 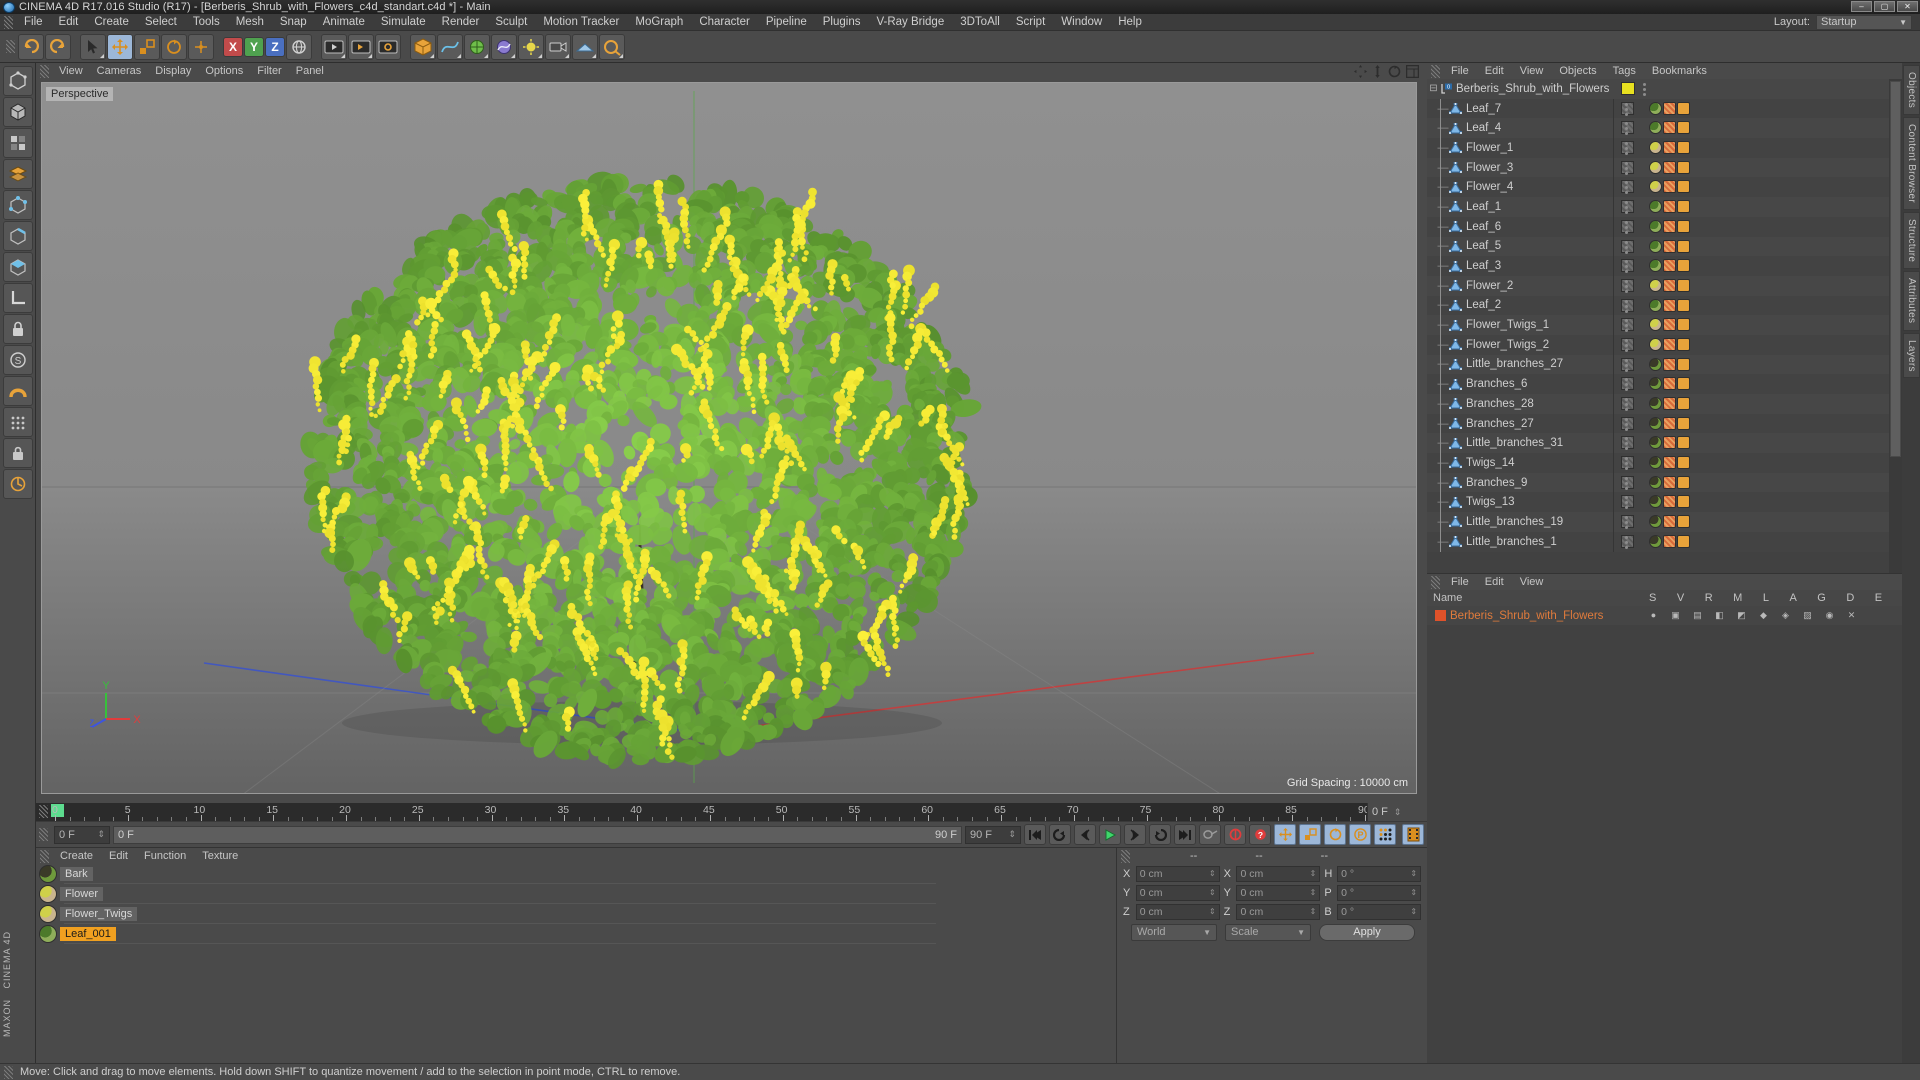 What do you see at coordinates (111, 22) in the screenshot?
I see `menu-item-create: Create` at bounding box center [111, 22].